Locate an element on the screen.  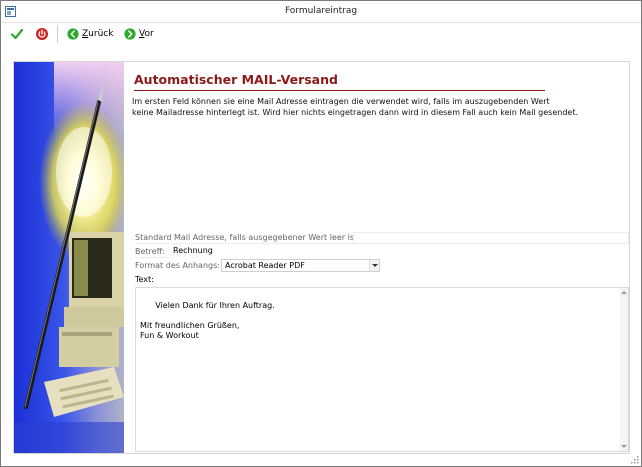
arrow-left-circle-icon is located at coordinates (73, 34).